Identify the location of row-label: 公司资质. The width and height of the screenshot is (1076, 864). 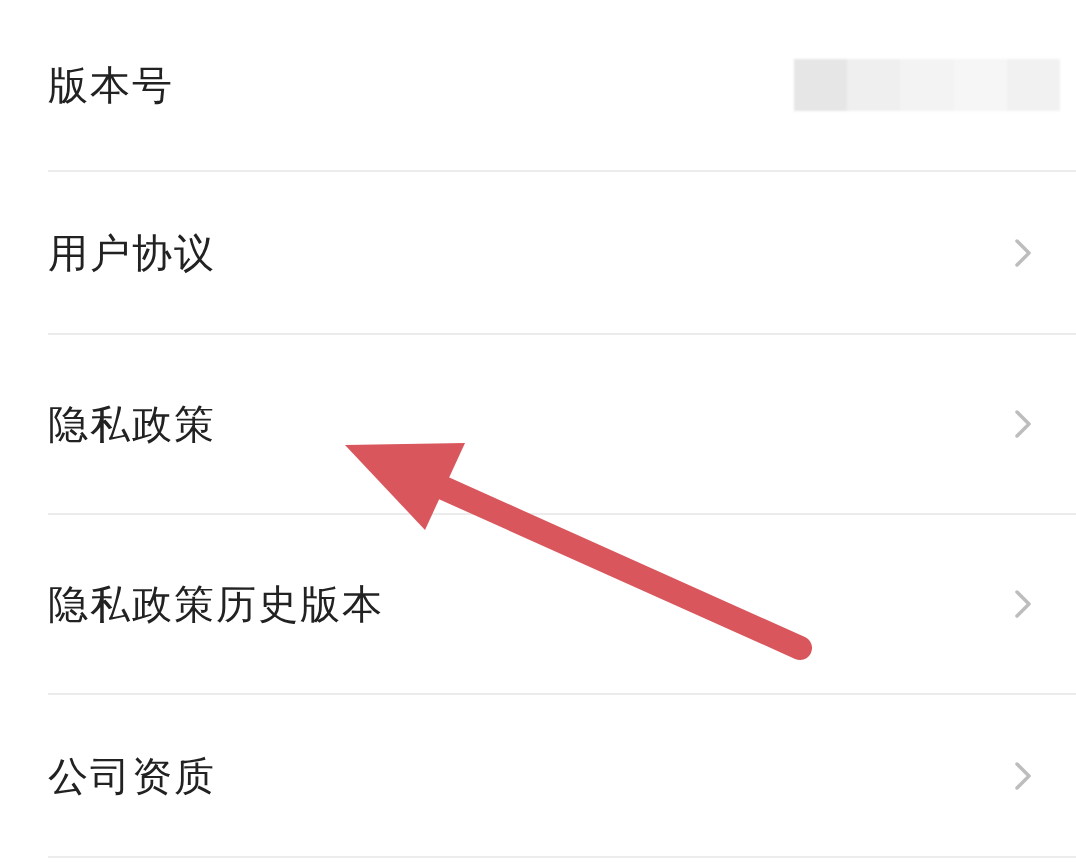
(132, 776).